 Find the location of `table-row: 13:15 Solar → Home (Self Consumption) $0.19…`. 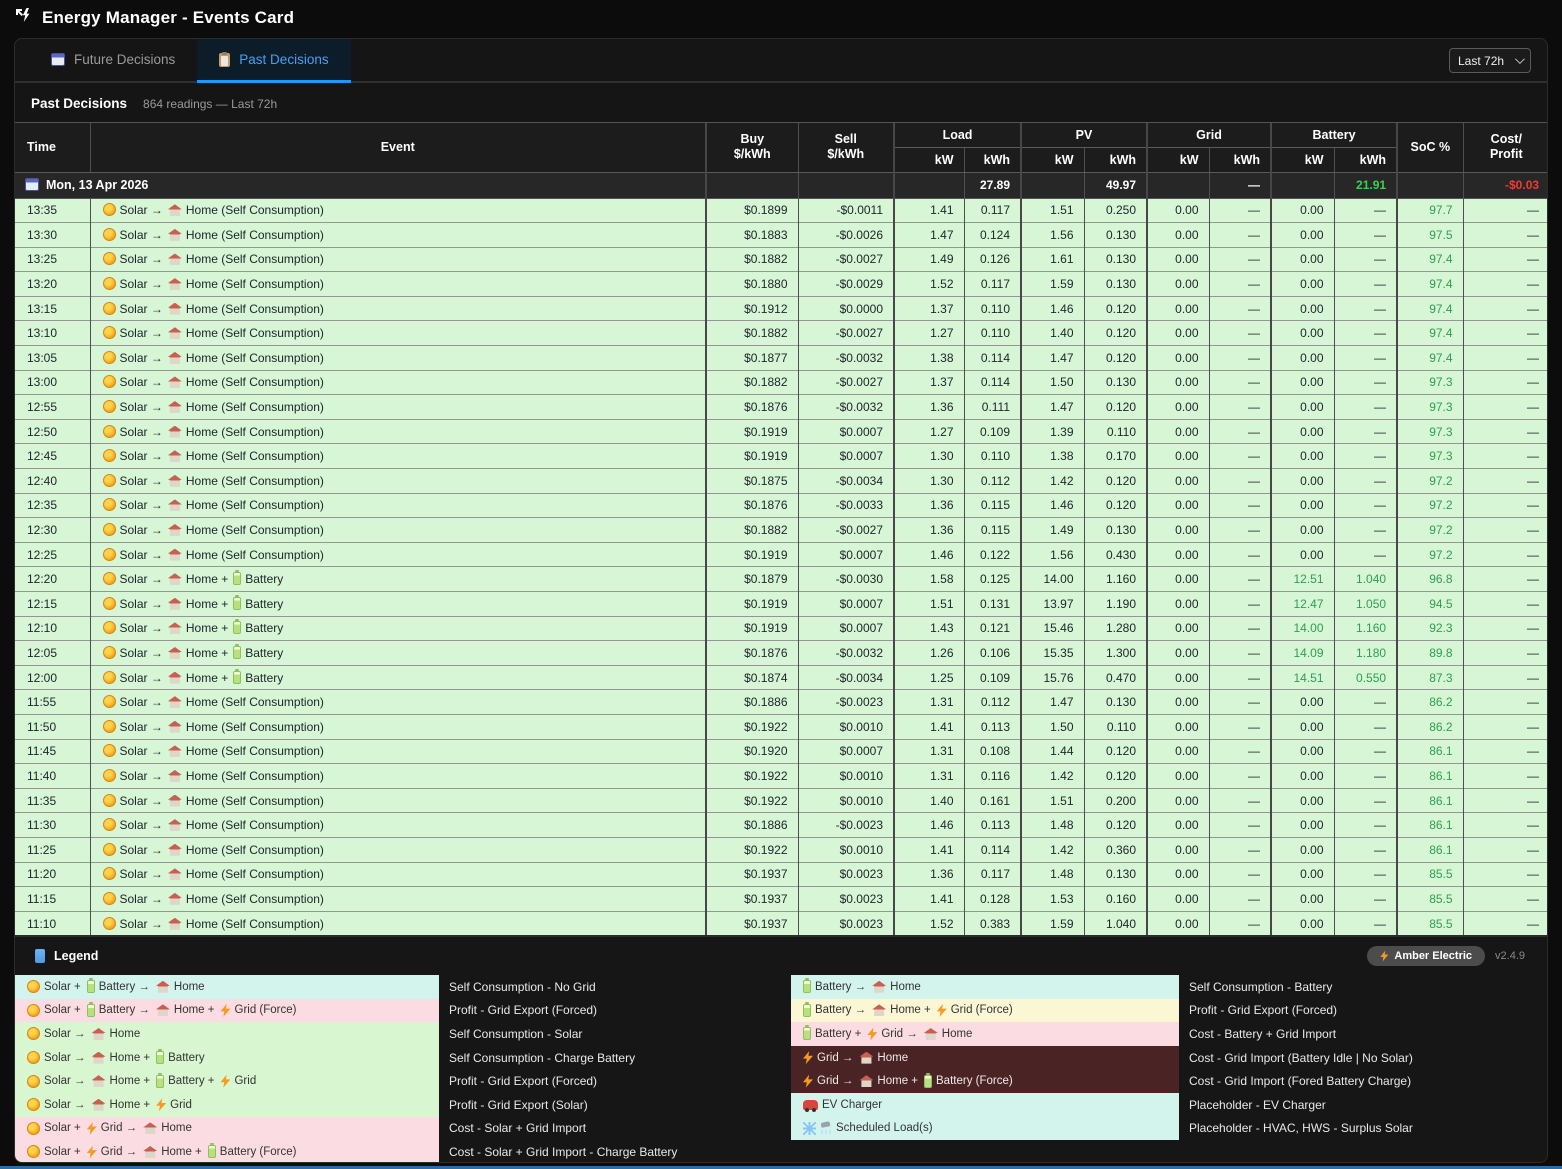

table-row: 13:15 Solar → Home (Self Consumption) $0.19… is located at coordinates (781, 308).